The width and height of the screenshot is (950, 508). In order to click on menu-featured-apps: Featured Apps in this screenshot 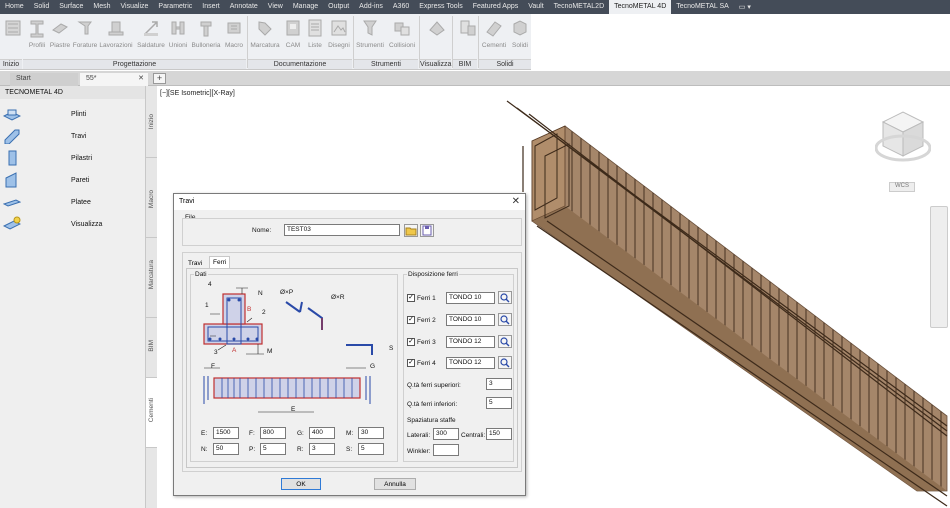, I will do `click(496, 7)`.